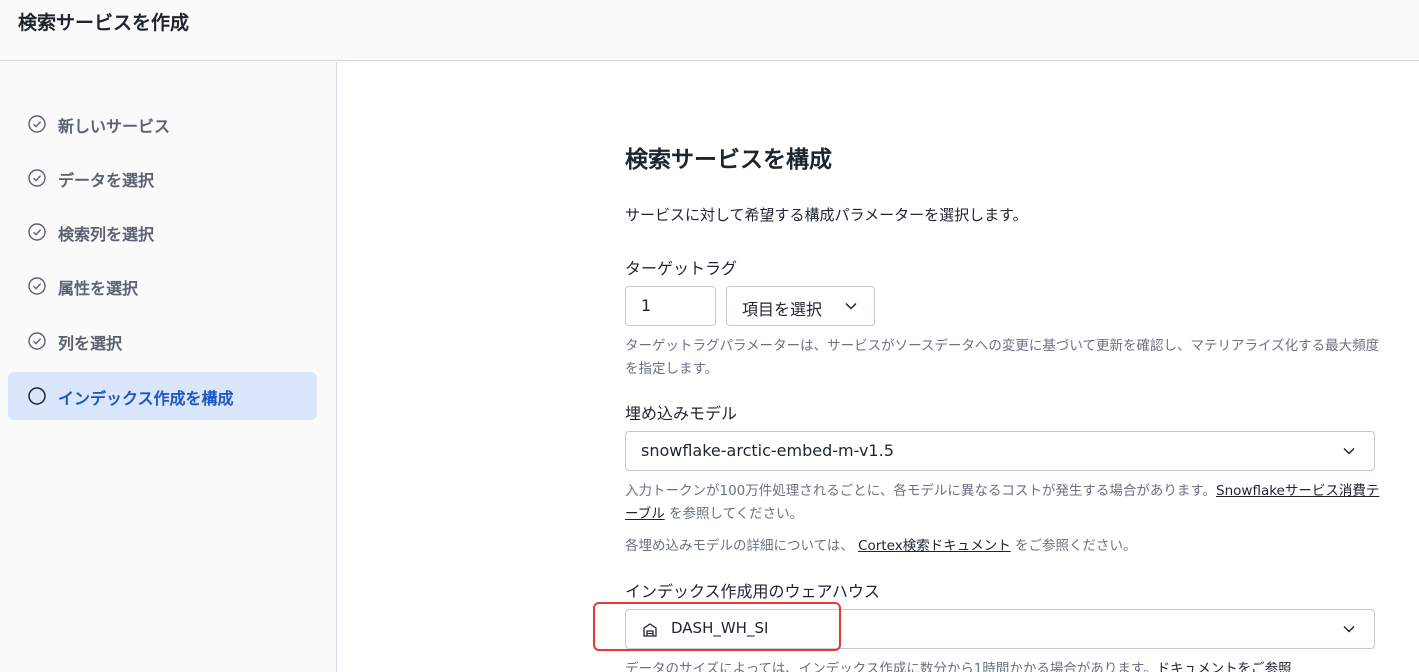  I want to click on sidebar-step-label: 属性を選択, so click(98, 288).